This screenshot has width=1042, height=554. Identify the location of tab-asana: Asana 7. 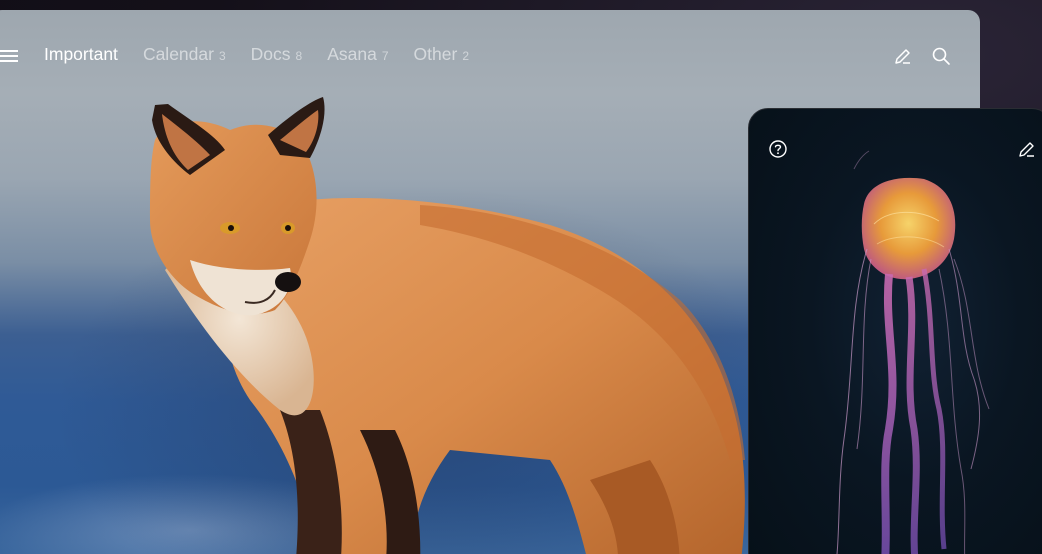
(357, 54).